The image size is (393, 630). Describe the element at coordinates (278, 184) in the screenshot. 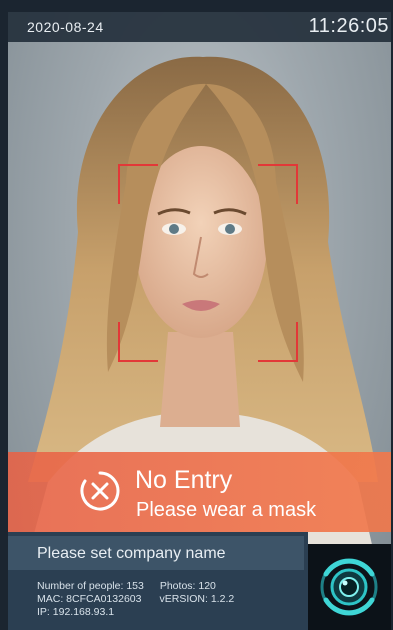

I see `frame-corner-top-right` at that location.